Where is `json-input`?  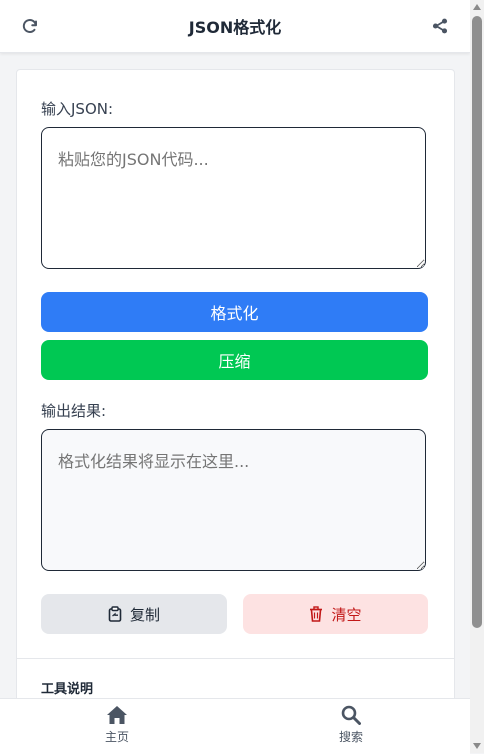 json-input is located at coordinates (233, 198).